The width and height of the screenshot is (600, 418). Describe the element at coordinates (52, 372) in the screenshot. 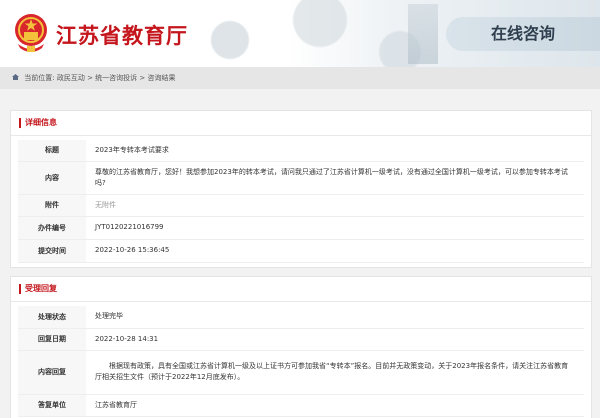

I see `row-label: 内容回复` at that location.